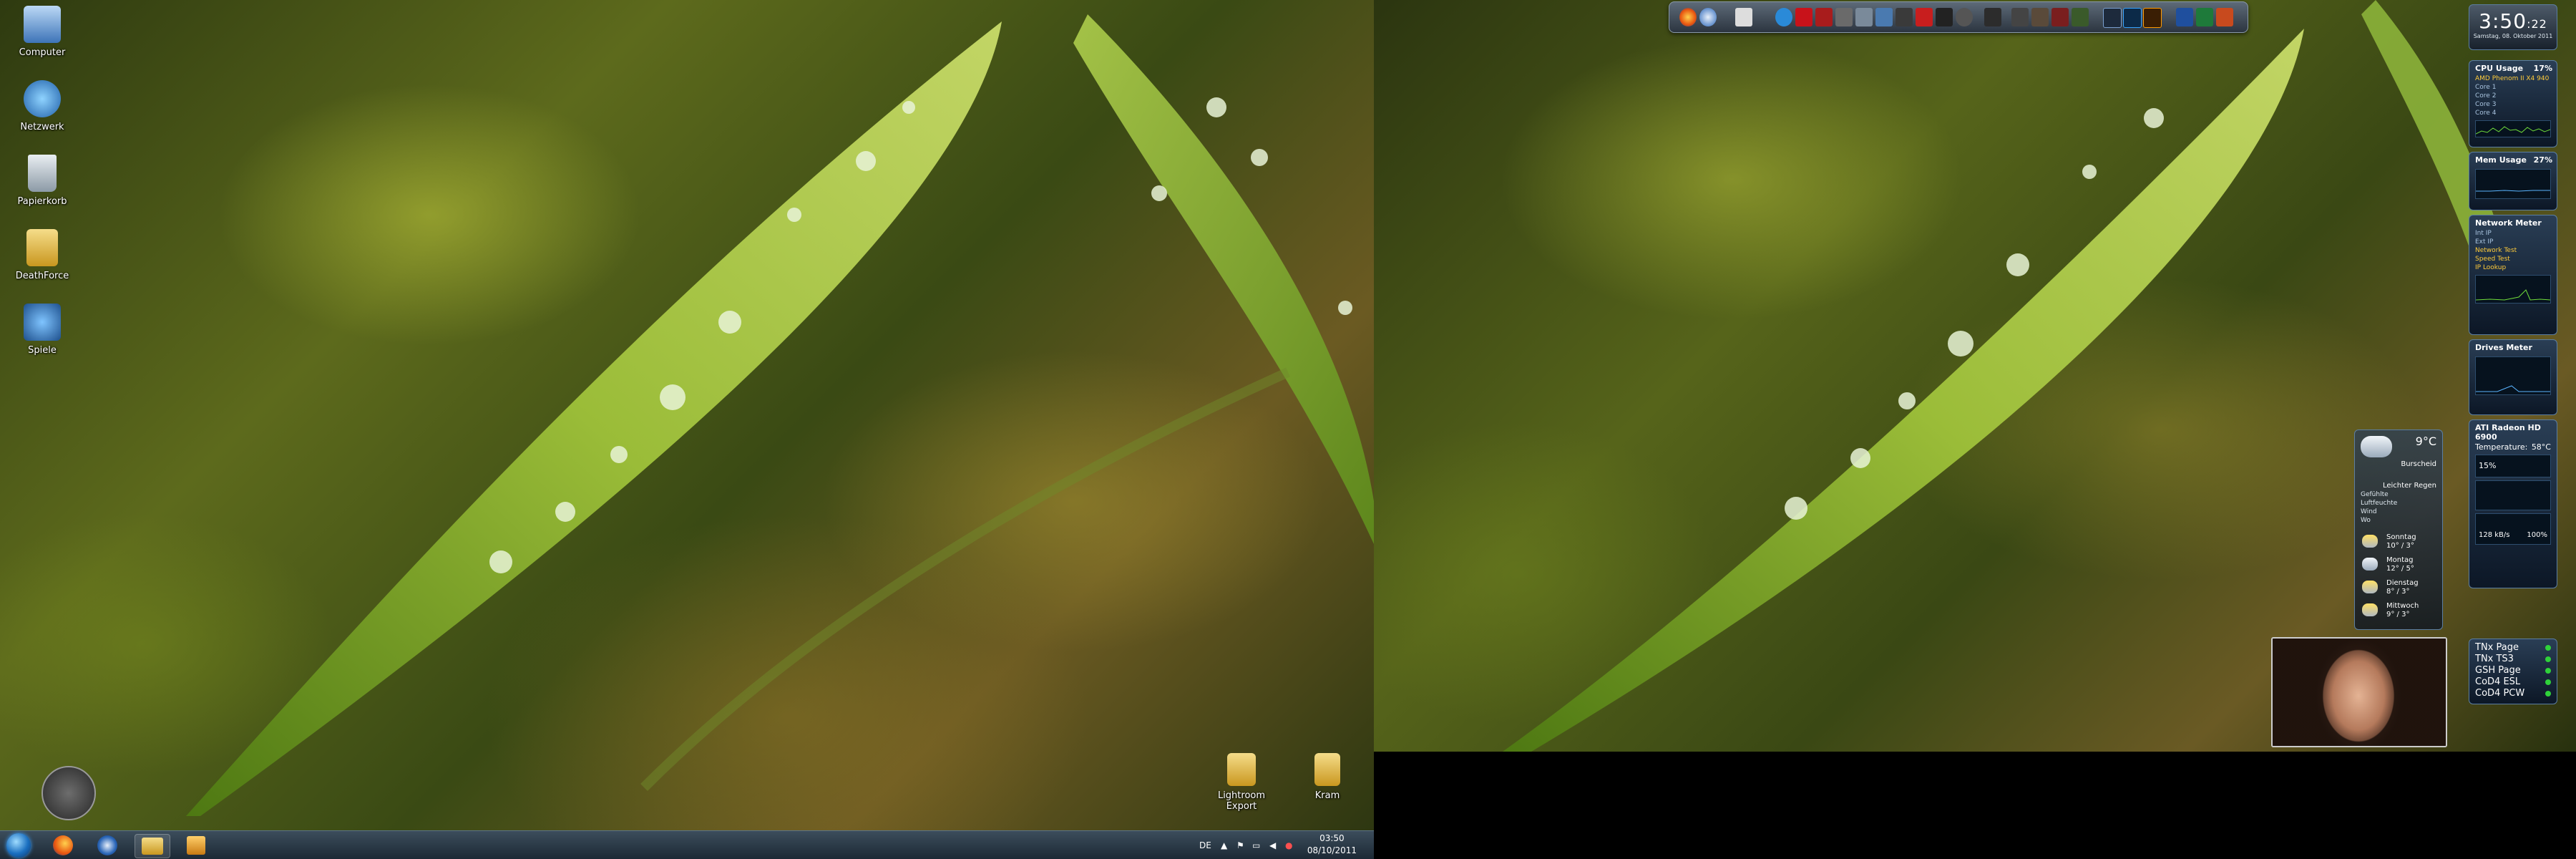 This screenshot has height=859, width=2576. What do you see at coordinates (687, 844) in the screenshot?
I see `taskbar: DE ▲ ⚑ ▭ ◀ ● 03:50 08/10/2011` at bounding box center [687, 844].